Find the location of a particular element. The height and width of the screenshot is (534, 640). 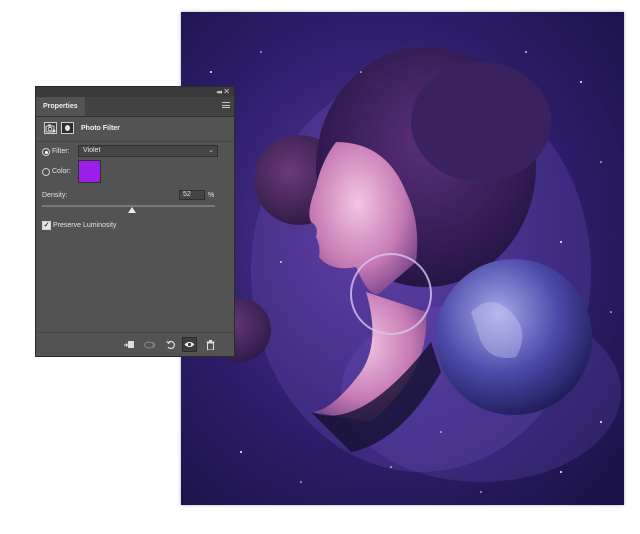

filter-dropdown: Violet ⌄ is located at coordinates (148, 151).